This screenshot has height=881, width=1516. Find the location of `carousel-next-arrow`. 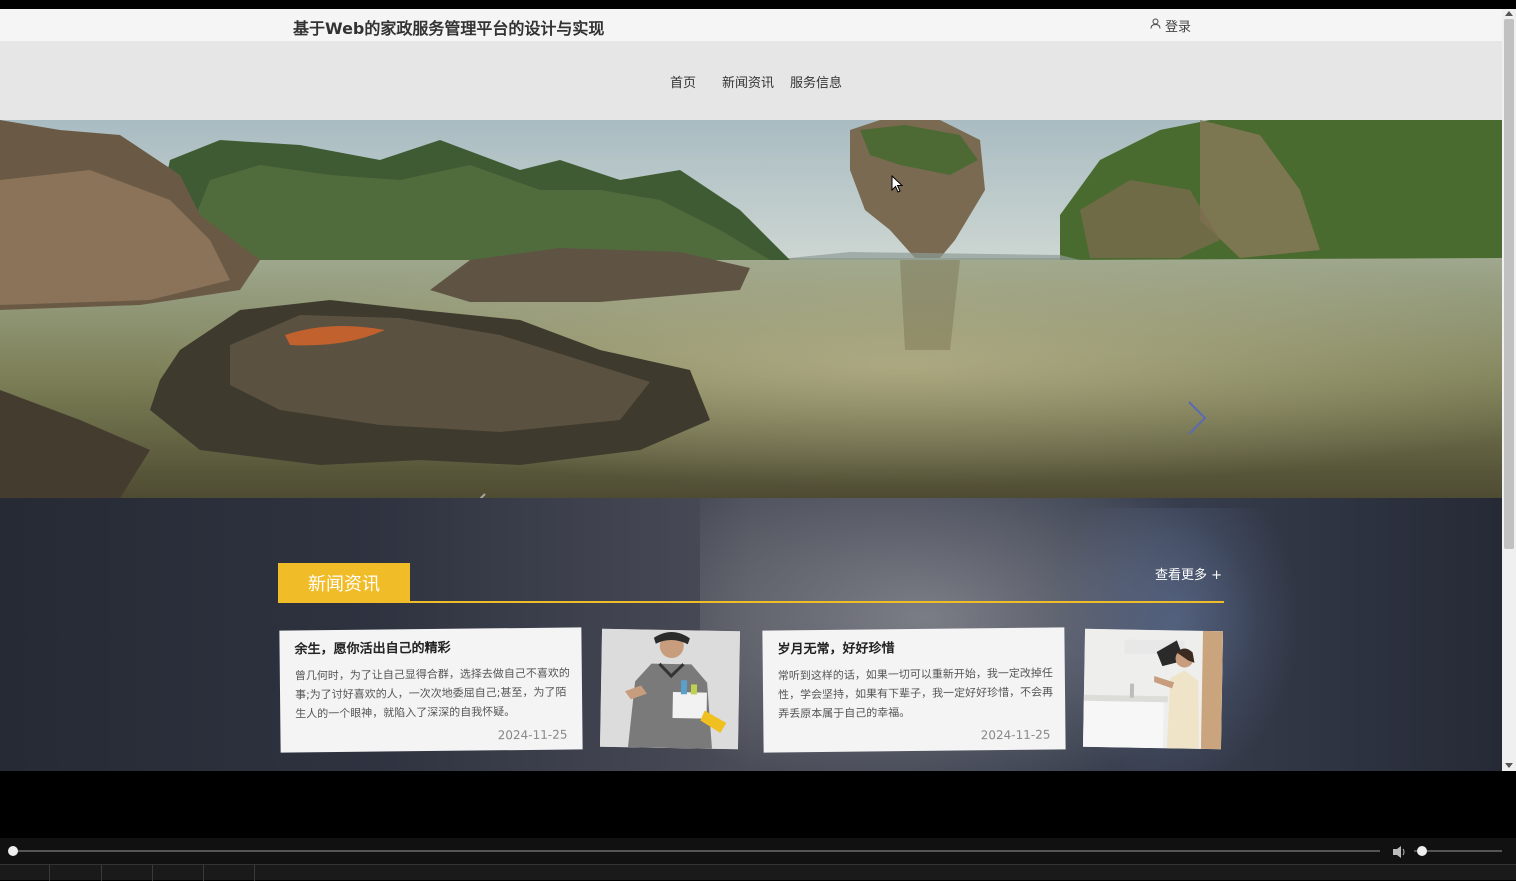

carousel-next-arrow is located at coordinates (1197, 418).